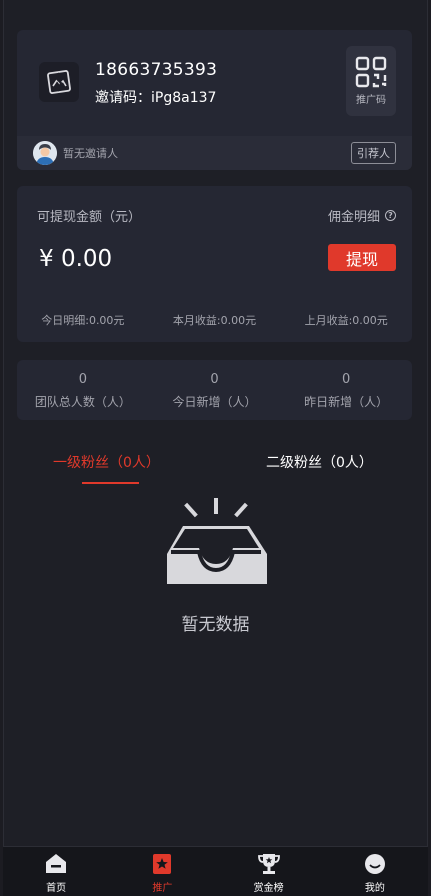 This screenshot has height=896, width=431. Describe the element at coordinates (346, 402) in the screenshot. I see `team-yesterday-label: 昨日新增（人）` at that location.